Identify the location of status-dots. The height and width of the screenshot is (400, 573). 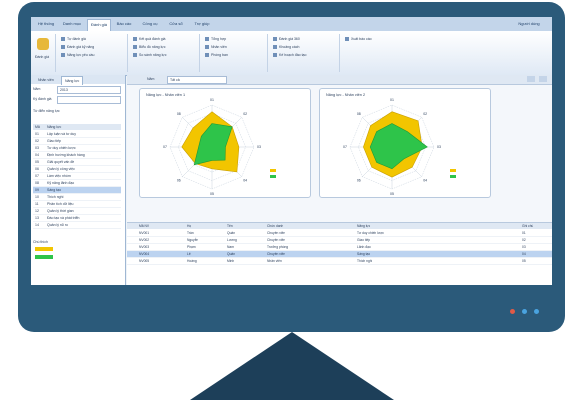
(524, 311).